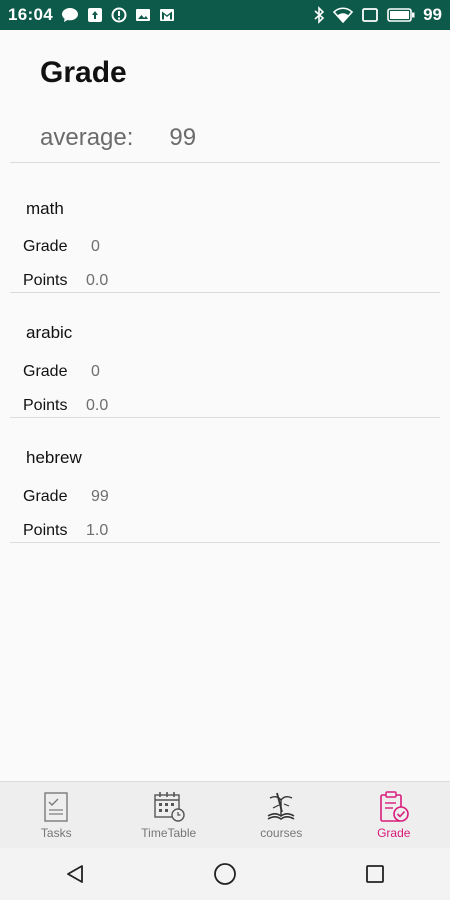 The height and width of the screenshot is (900, 450). I want to click on back-triangle-icon, so click(75, 874).